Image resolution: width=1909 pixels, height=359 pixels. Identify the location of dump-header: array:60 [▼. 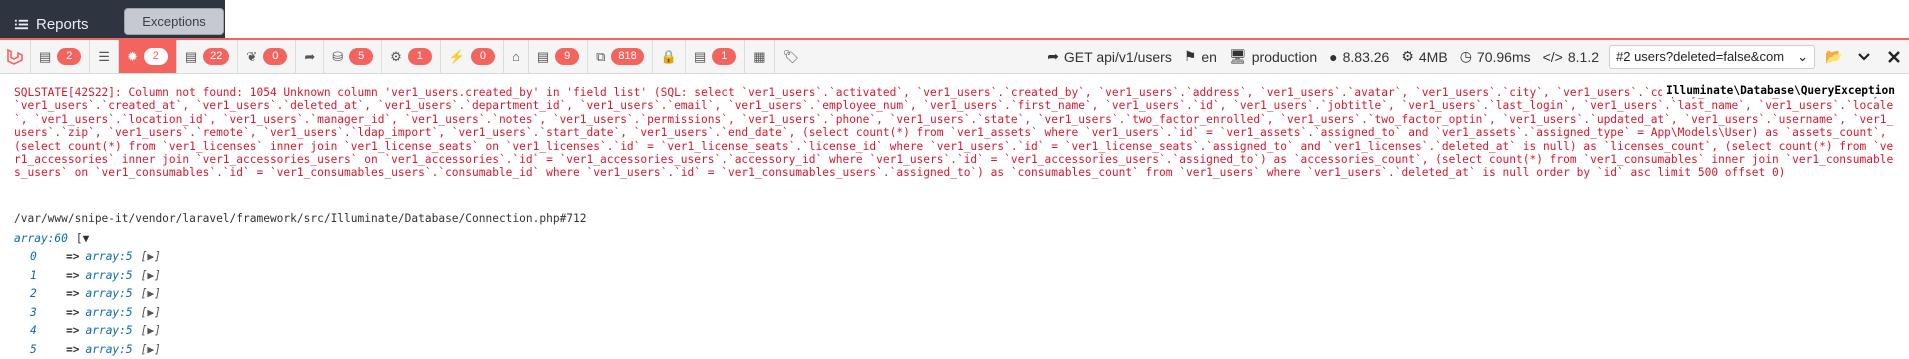
(87, 238).